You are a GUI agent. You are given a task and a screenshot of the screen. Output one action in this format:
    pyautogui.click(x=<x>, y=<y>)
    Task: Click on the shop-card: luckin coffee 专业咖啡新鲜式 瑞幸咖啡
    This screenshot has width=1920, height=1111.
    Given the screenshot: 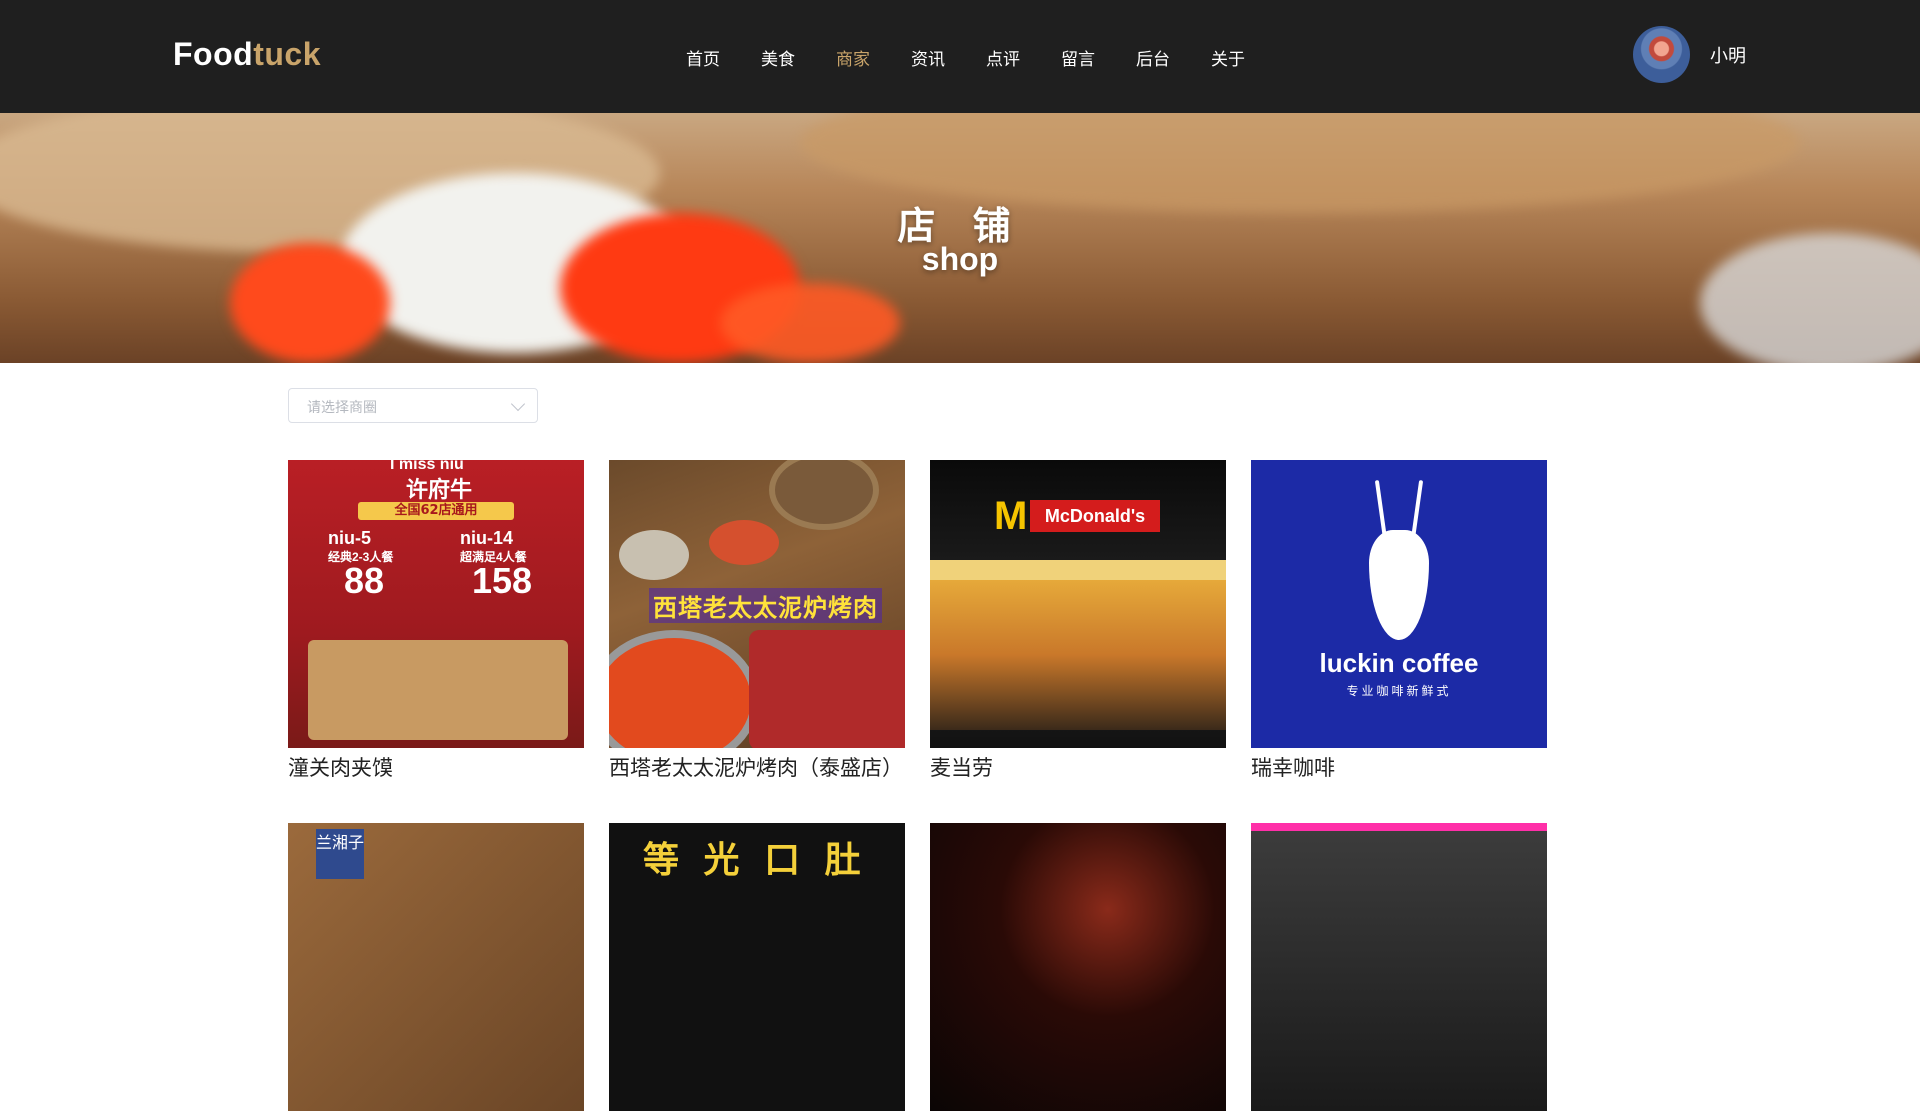 What is the action you would take?
    pyautogui.click(x=1399, y=621)
    